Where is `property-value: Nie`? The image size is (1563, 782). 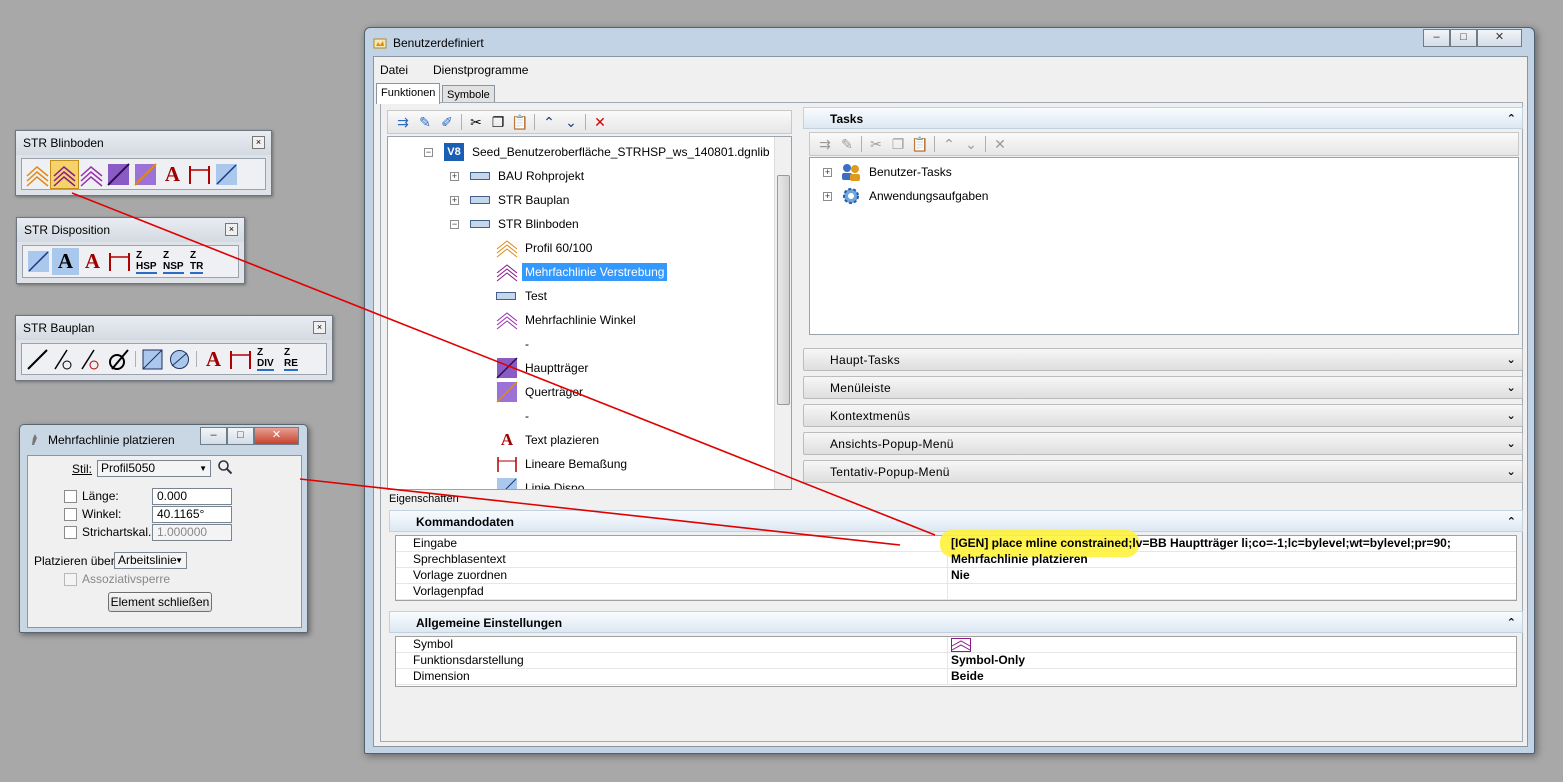 property-value: Nie is located at coordinates (960, 575).